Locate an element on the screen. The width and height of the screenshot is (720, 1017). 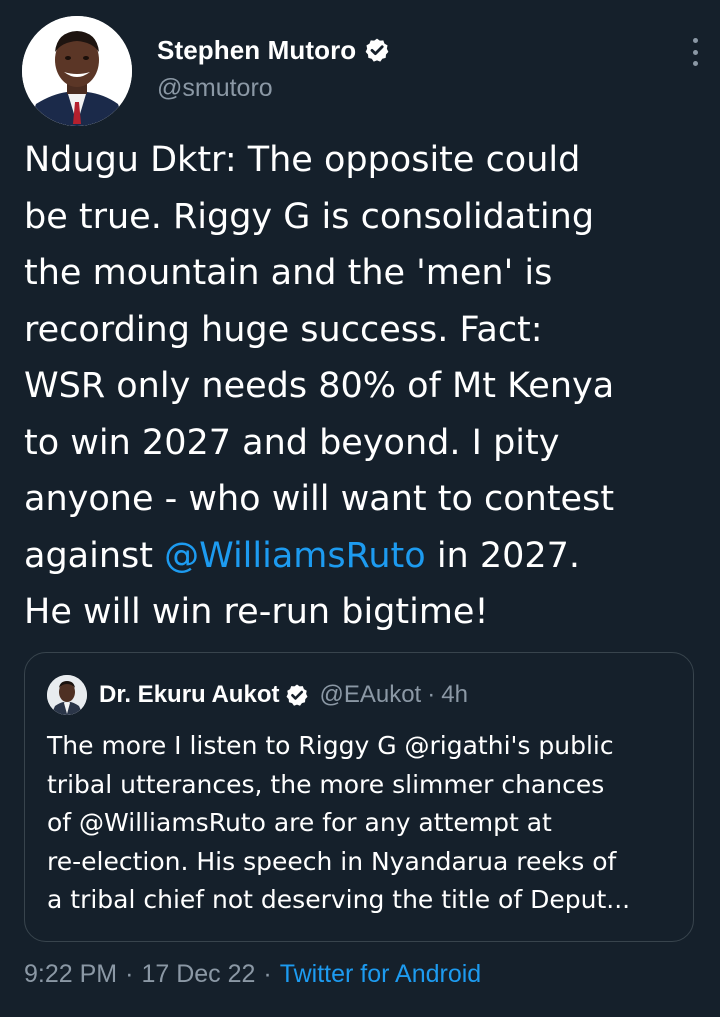
tweet-text-line: the mountain and the 'men' is is located at coordinates (288, 273).